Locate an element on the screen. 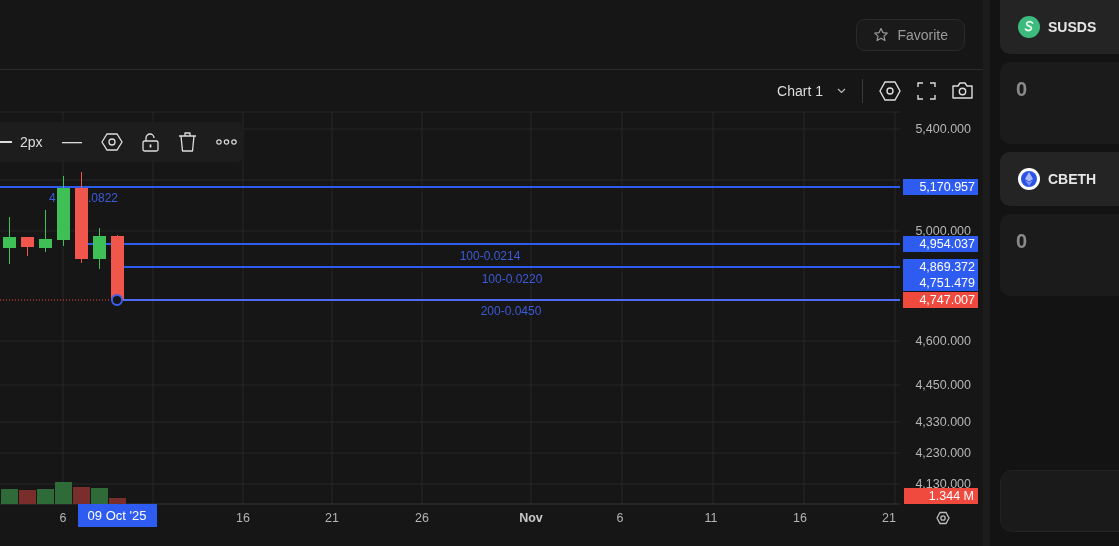 The width and height of the screenshot is (1119, 546). price-axis-label: 4,230.000 is located at coordinates (943, 453).